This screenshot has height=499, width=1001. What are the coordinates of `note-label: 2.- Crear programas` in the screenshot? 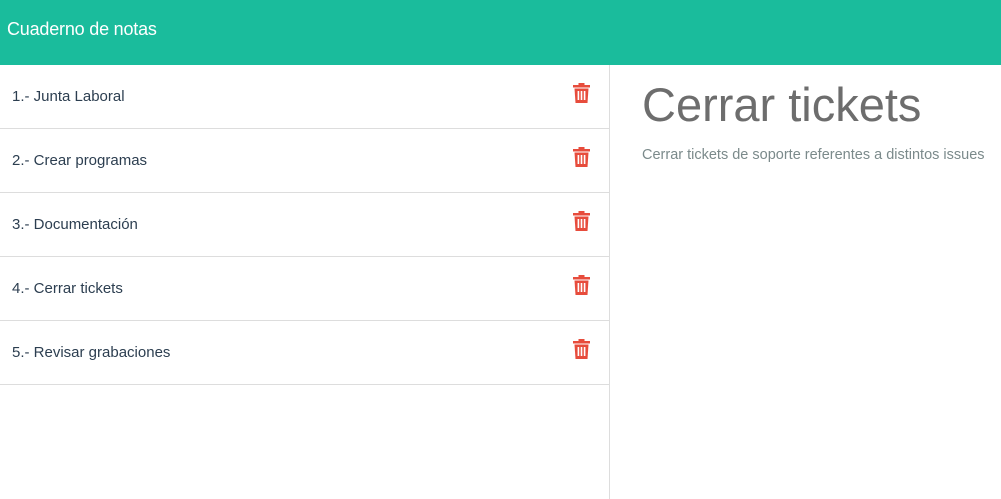 It's located at (80, 160).